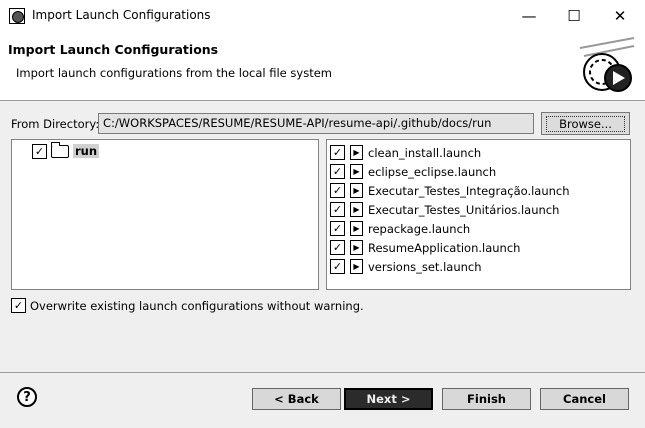 The image size is (645, 428). I want to click on tree-item-run: ✓ run, so click(66, 150).